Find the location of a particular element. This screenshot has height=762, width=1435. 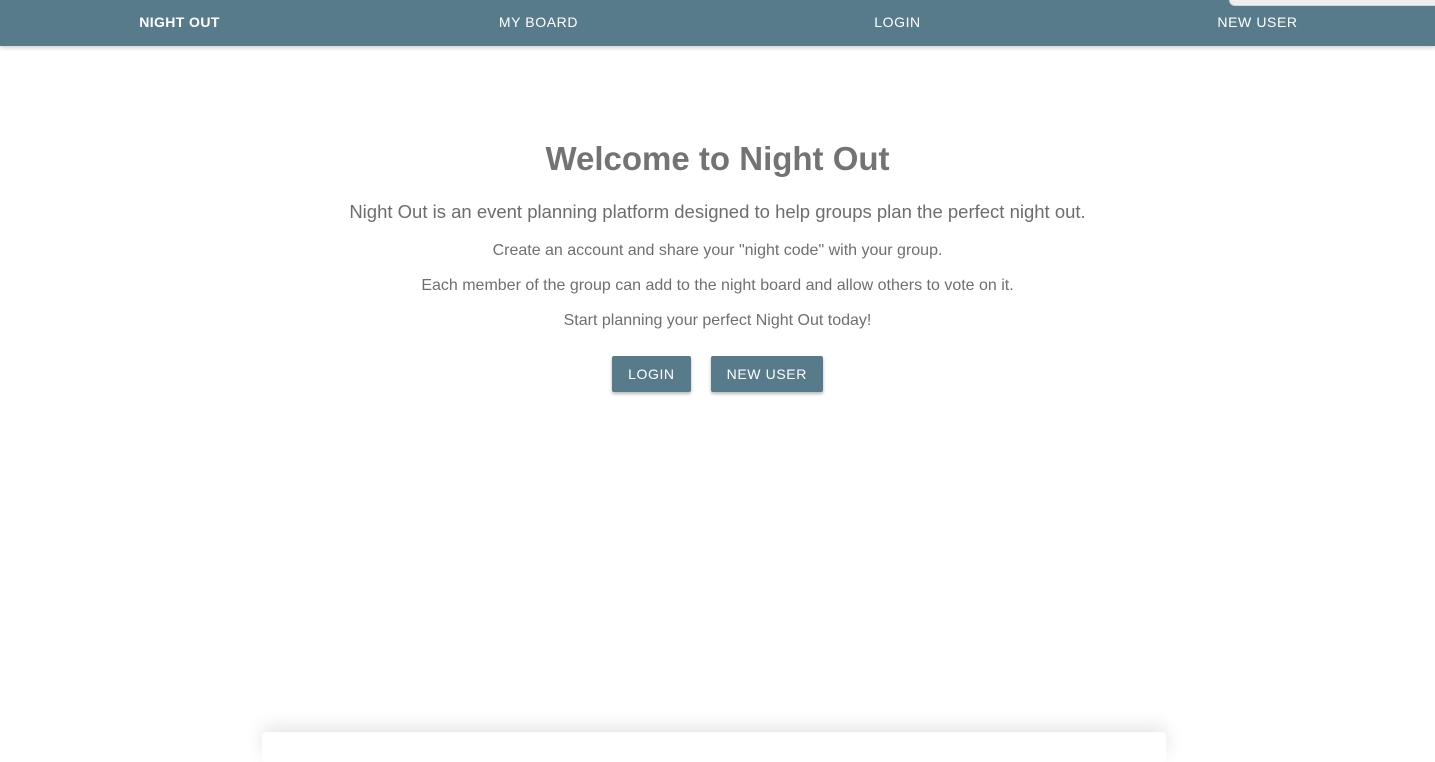

login-button: LOGIN is located at coordinates (651, 374).